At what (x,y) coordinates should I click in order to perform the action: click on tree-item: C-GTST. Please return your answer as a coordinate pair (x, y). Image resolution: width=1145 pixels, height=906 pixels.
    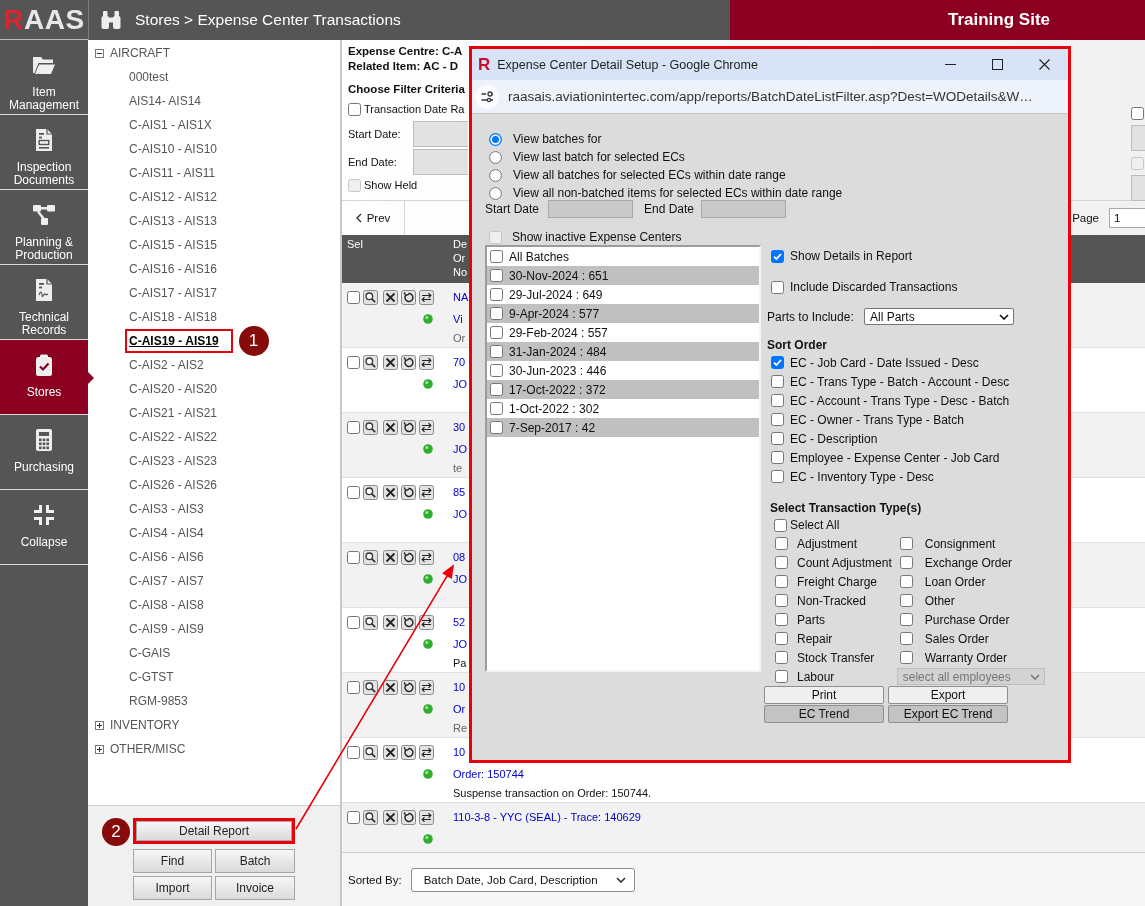
    Looking at the image, I should click on (151, 677).